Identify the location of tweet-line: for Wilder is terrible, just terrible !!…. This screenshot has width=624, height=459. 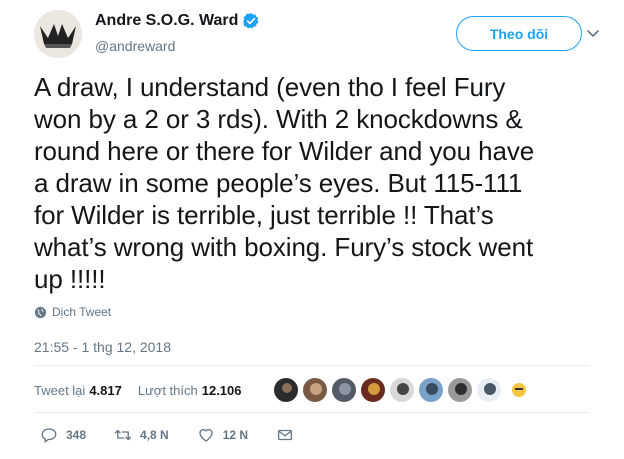
(264, 215).